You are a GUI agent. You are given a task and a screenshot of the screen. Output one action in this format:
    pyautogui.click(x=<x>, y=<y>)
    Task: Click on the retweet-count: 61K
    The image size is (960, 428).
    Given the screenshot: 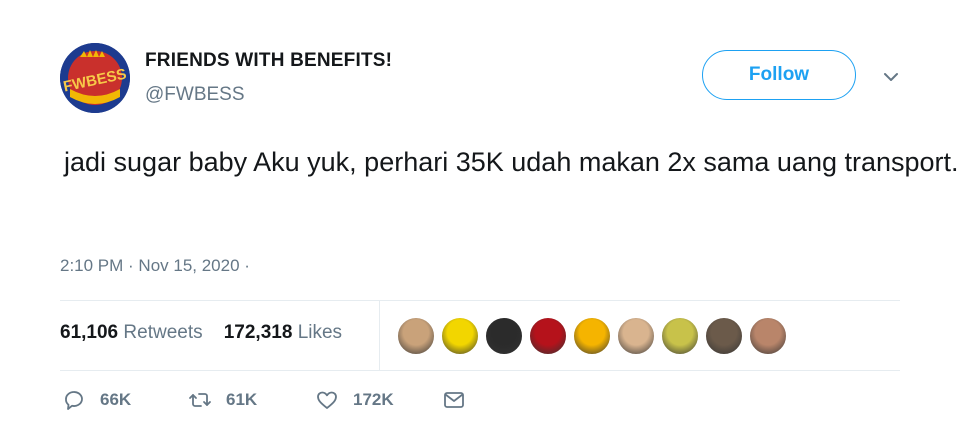 What is the action you would take?
    pyautogui.click(x=242, y=399)
    